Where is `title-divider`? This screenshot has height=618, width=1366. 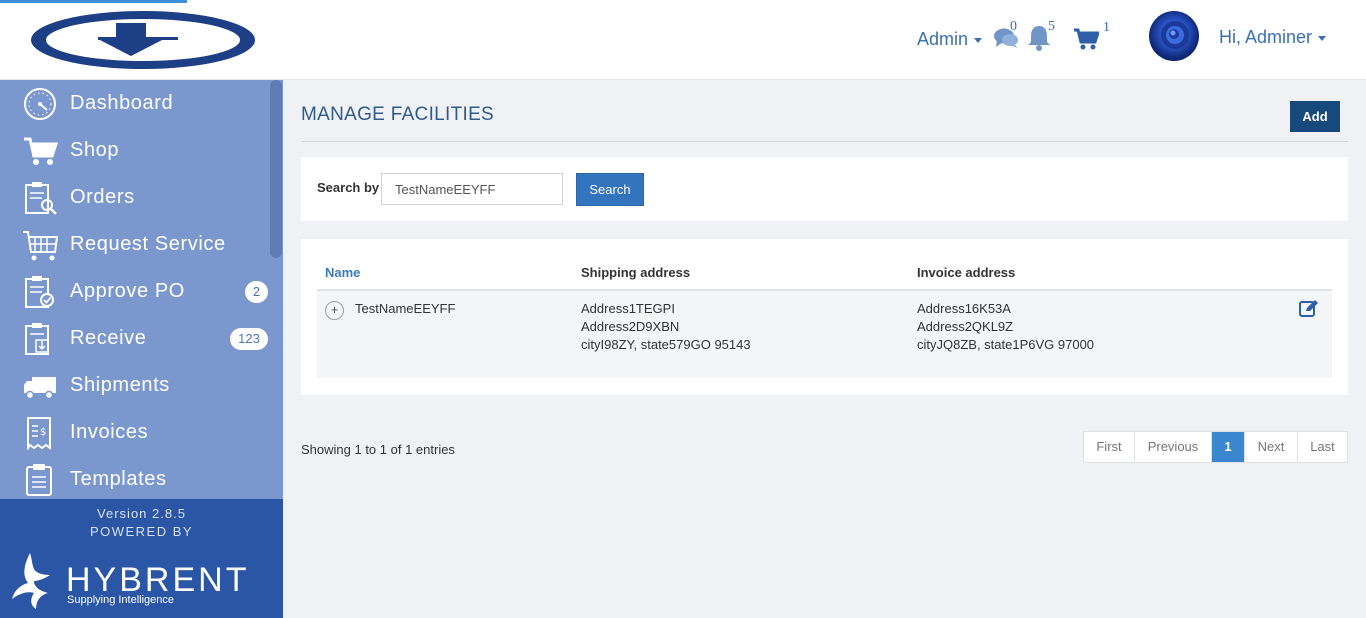 title-divider is located at coordinates (824, 141).